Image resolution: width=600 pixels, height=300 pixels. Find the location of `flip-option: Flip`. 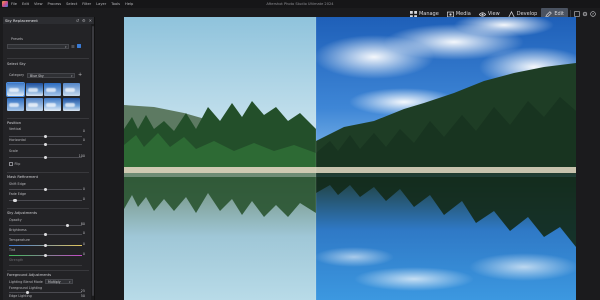

flip-option: Flip is located at coordinates (14, 164).